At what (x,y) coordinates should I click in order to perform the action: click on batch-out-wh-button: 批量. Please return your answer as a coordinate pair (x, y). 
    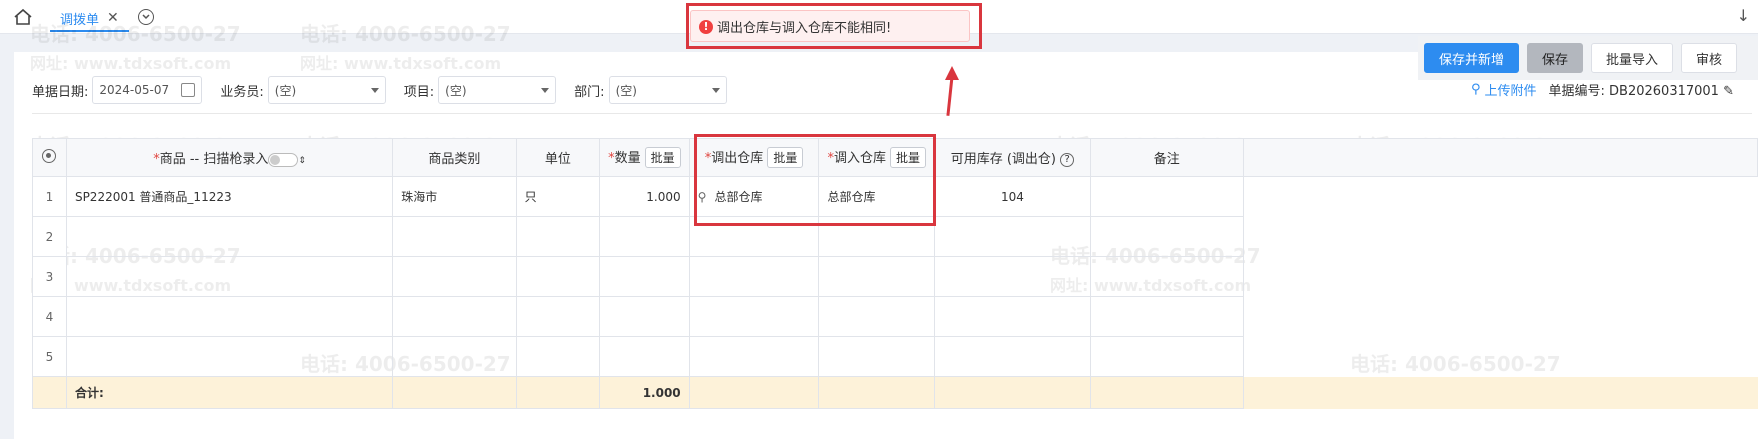
    Looking at the image, I should click on (785, 157).